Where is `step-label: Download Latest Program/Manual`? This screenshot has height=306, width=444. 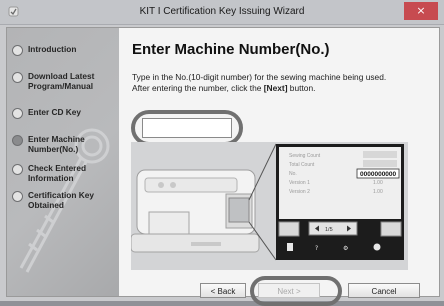 step-label: Download Latest Program/Manual is located at coordinates (61, 81).